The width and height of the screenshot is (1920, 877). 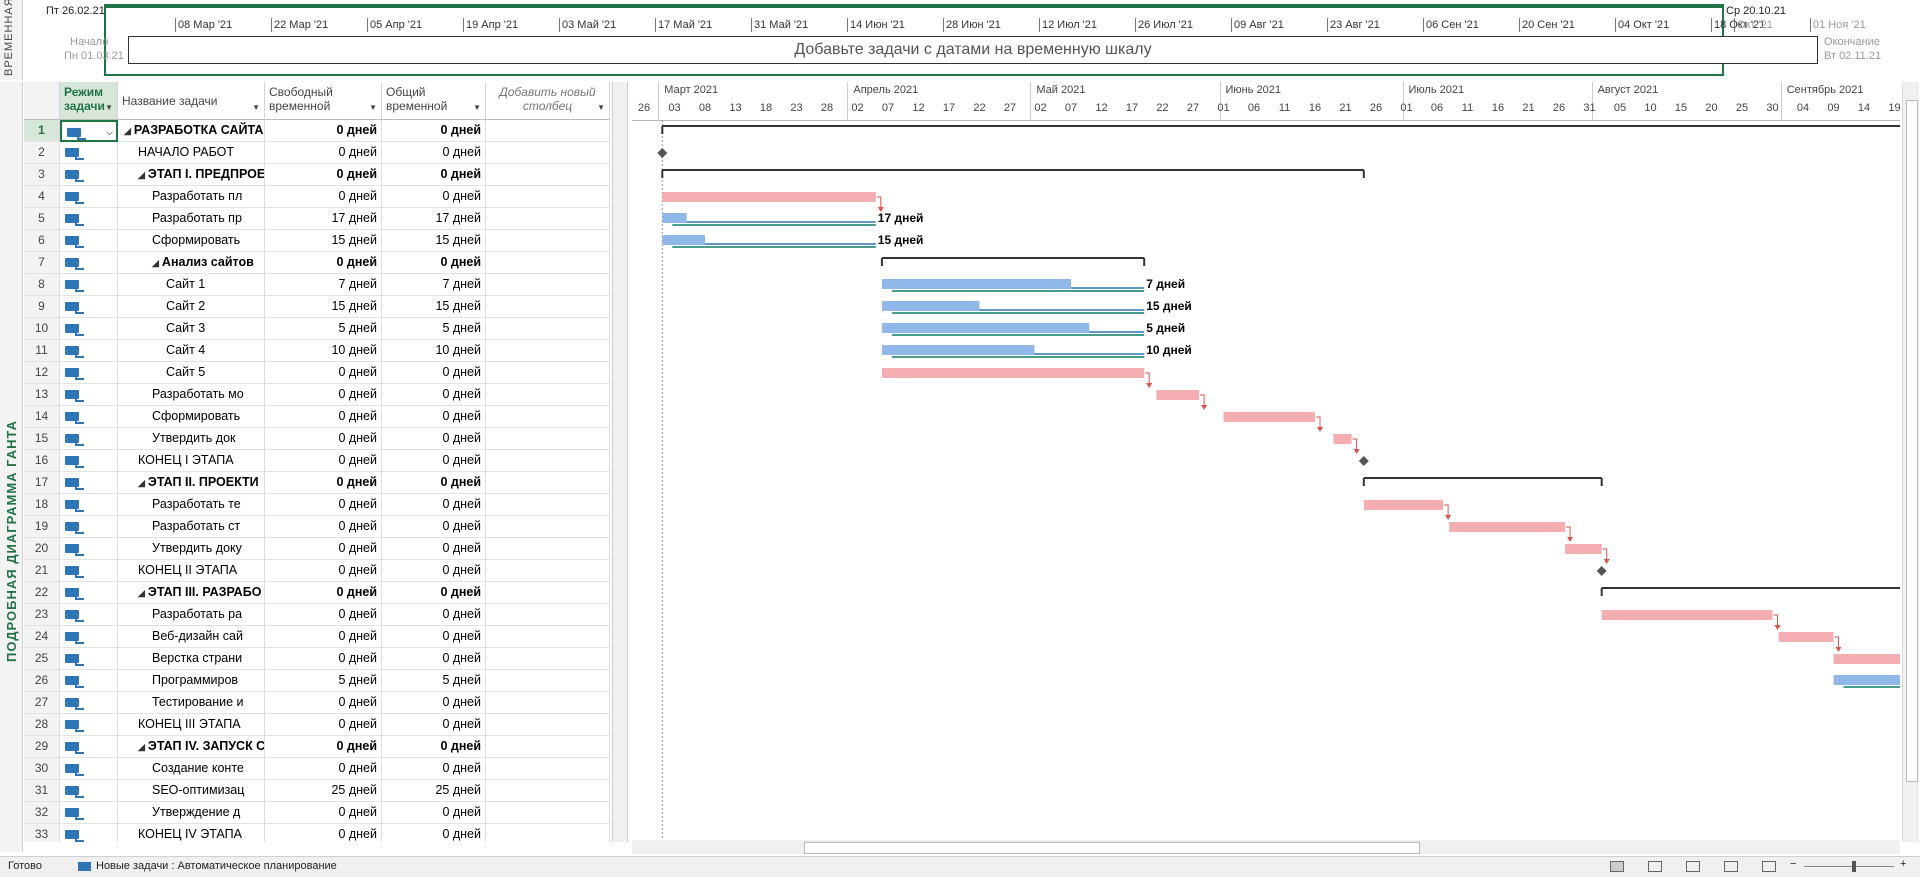 What do you see at coordinates (620, 462) in the screenshot?
I see `view-splitter` at bounding box center [620, 462].